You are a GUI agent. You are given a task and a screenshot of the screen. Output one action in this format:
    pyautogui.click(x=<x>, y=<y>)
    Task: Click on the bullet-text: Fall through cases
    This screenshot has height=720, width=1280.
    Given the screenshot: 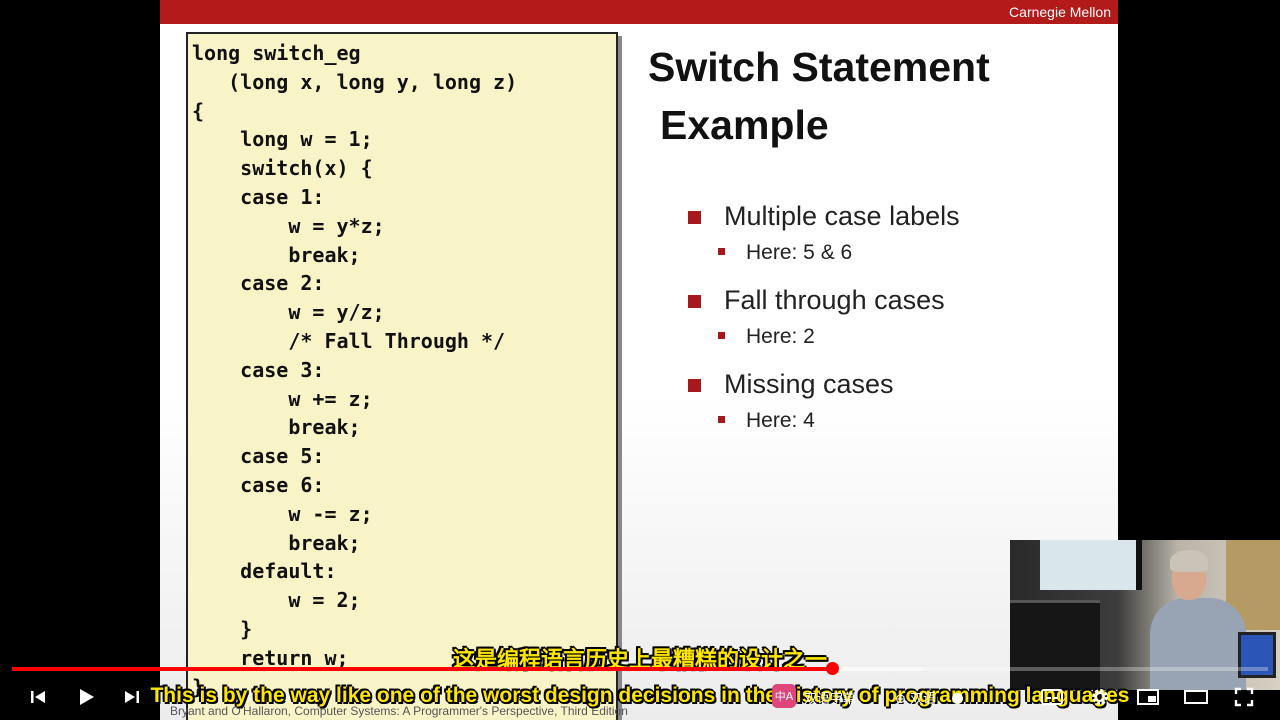 What is the action you would take?
    pyautogui.click(x=834, y=300)
    